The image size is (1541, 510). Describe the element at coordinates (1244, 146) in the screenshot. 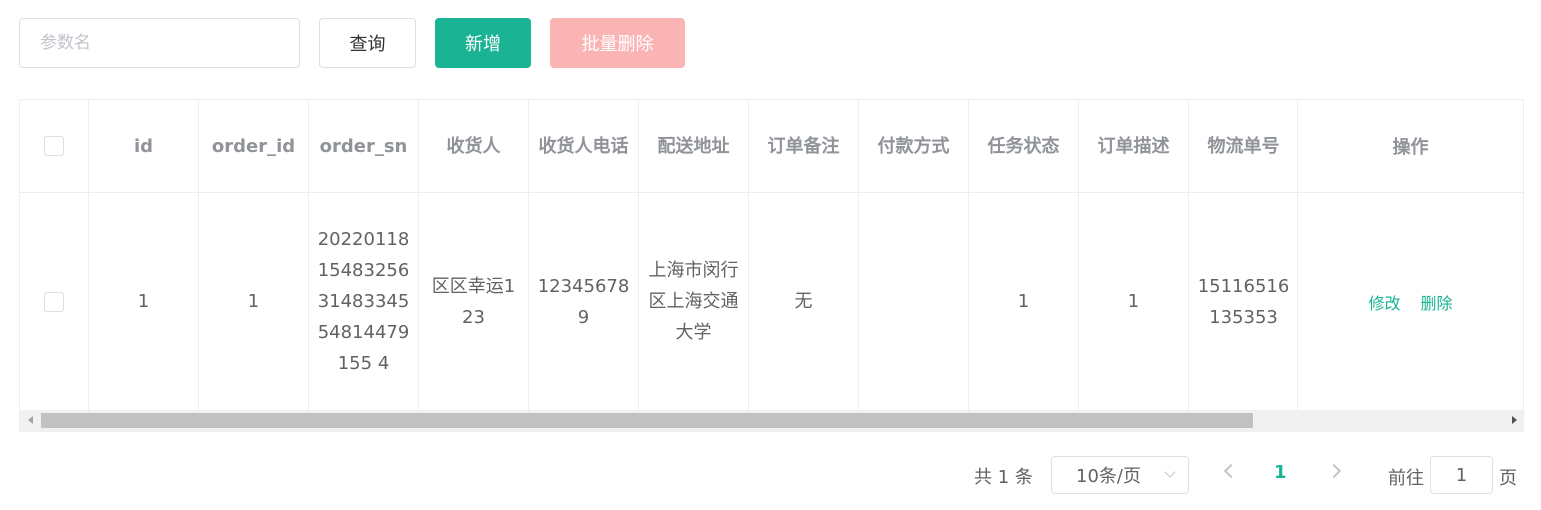

I see `column-header-logistics-no: 物流单号` at that location.